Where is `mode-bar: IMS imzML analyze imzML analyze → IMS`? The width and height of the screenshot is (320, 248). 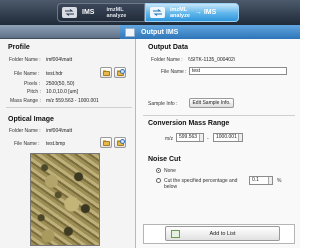
mode-bar: IMS imzML analyze imzML analyze → IMS is located at coordinates (150, 12).